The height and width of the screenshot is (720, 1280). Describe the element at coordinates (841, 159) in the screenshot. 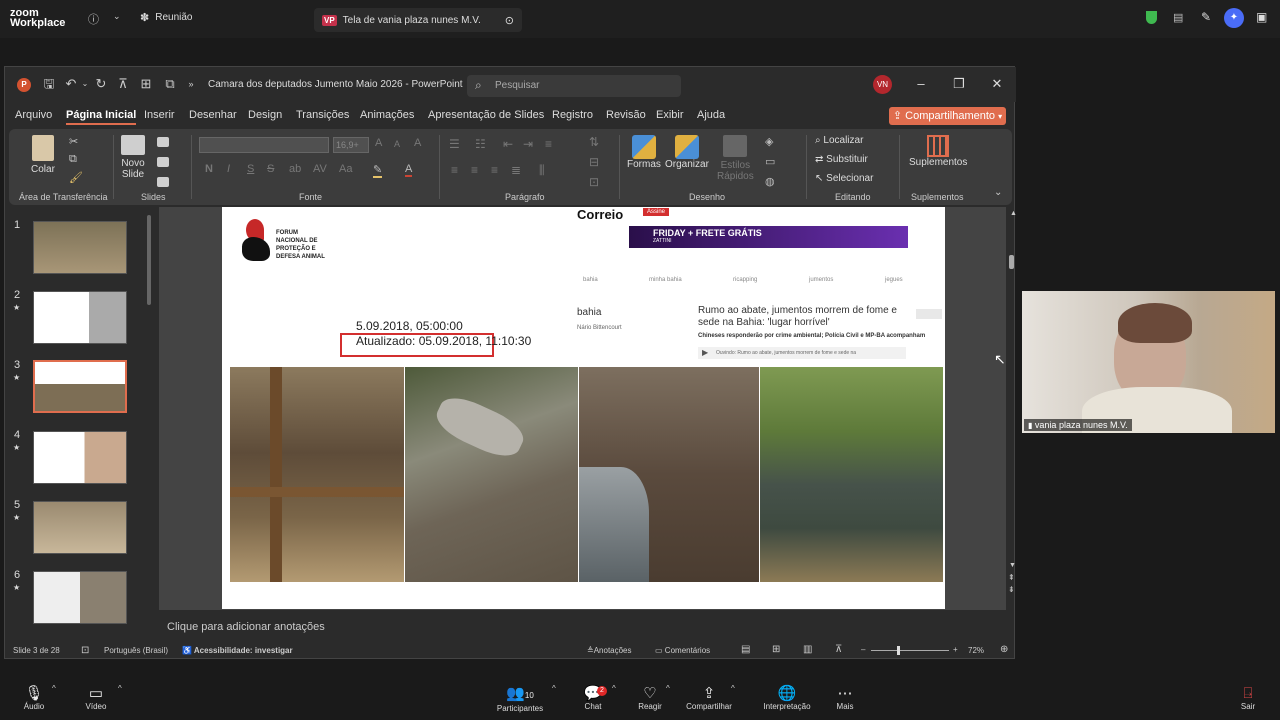

I see `replace-button: ⇄ Substituir` at that location.